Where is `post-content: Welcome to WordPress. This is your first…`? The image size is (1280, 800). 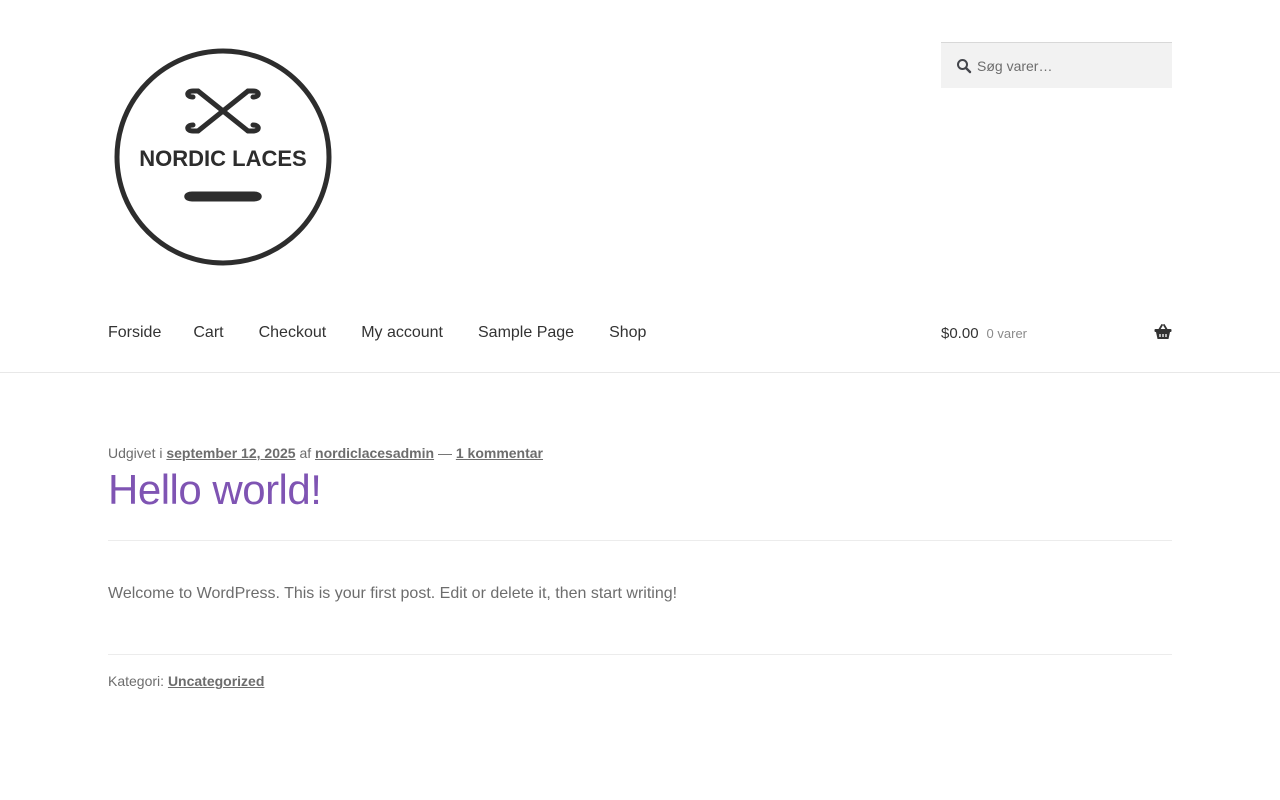 post-content: Welcome to WordPress. This is your first… is located at coordinates (393, 593).